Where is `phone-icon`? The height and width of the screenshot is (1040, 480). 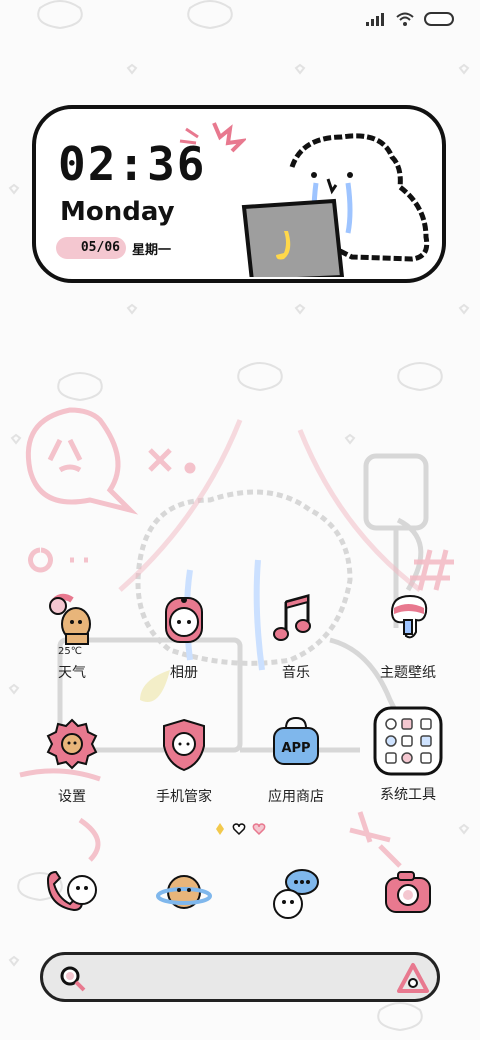
phone-icon is located at coordinates (71, 891).